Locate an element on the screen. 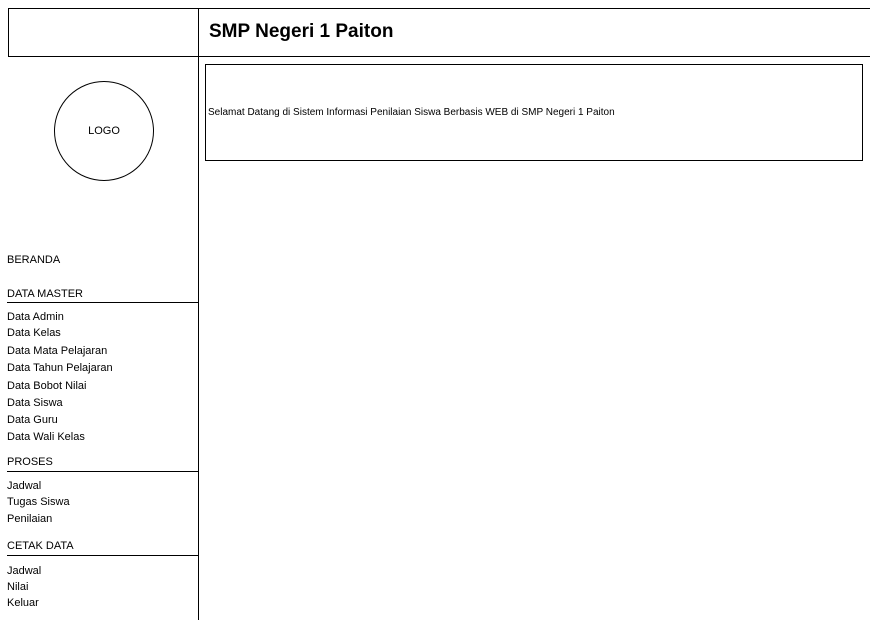 Image resolution: width=870 pixels, height=620 pixels. logo: LOGO is located at coordinates (104, 131).